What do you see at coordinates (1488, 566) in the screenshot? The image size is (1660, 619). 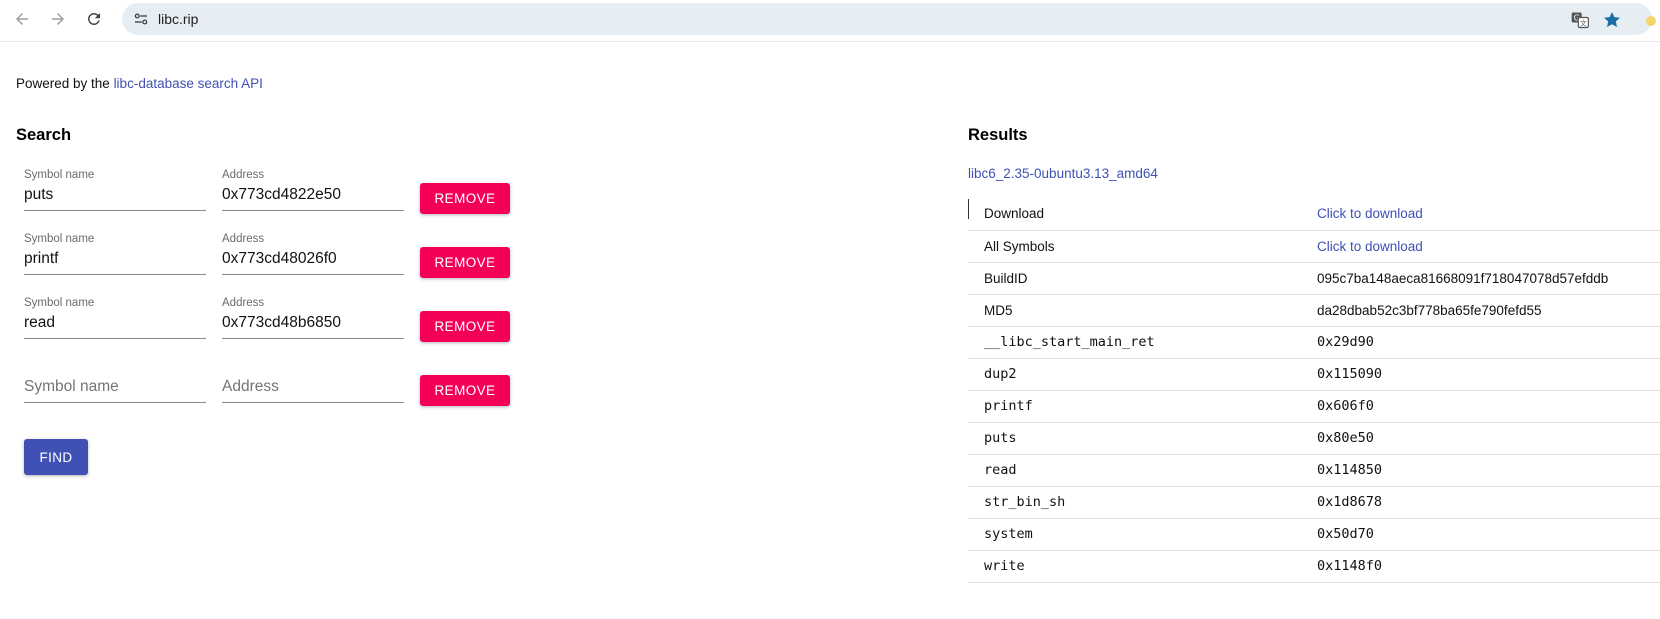 I see `symbol-offset: 0x1148f0` at bounding box center [1488, 566].